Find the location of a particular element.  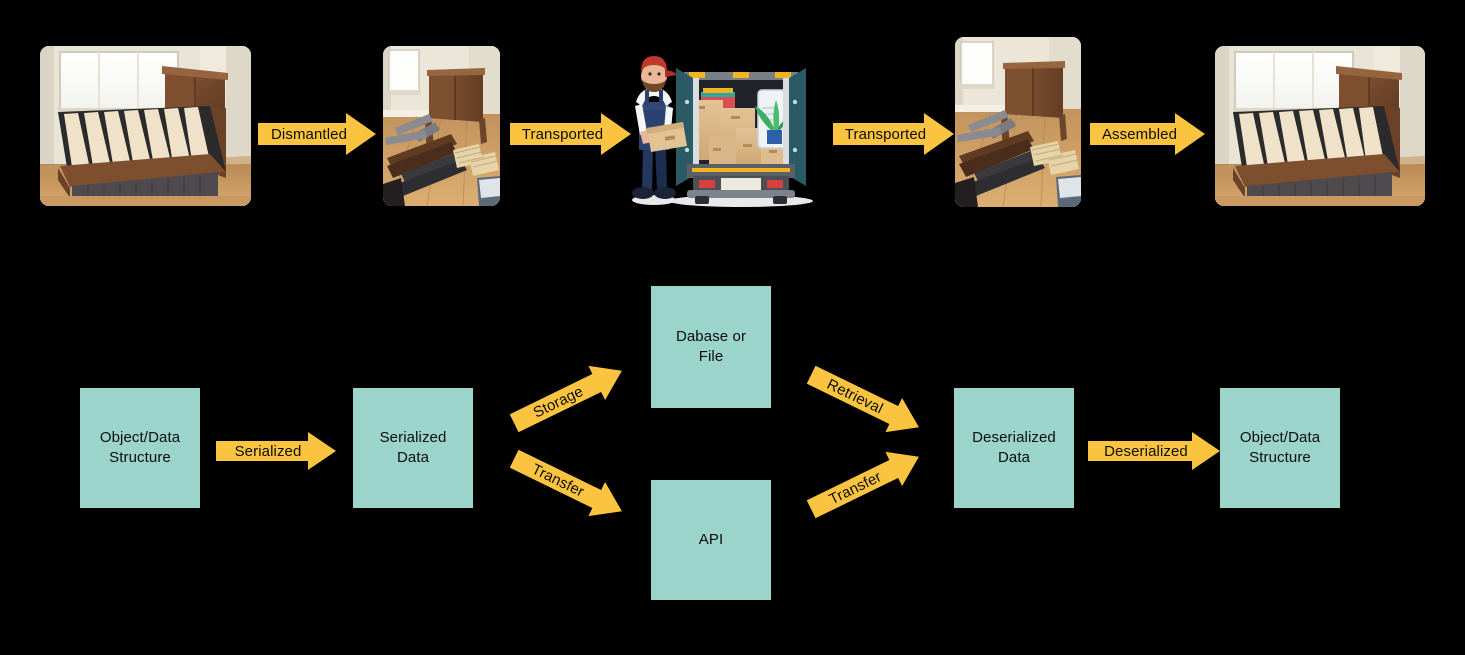

target-object-box-line1: Object/Data is located at coordinates (1280, 438).